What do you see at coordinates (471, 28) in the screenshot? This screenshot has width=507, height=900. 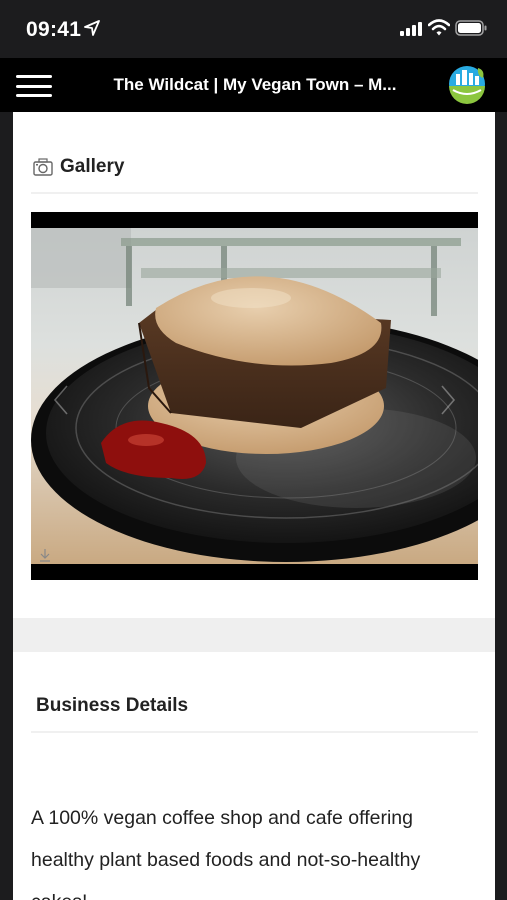 I see `battery-icon` at bounding box center [471, 28].